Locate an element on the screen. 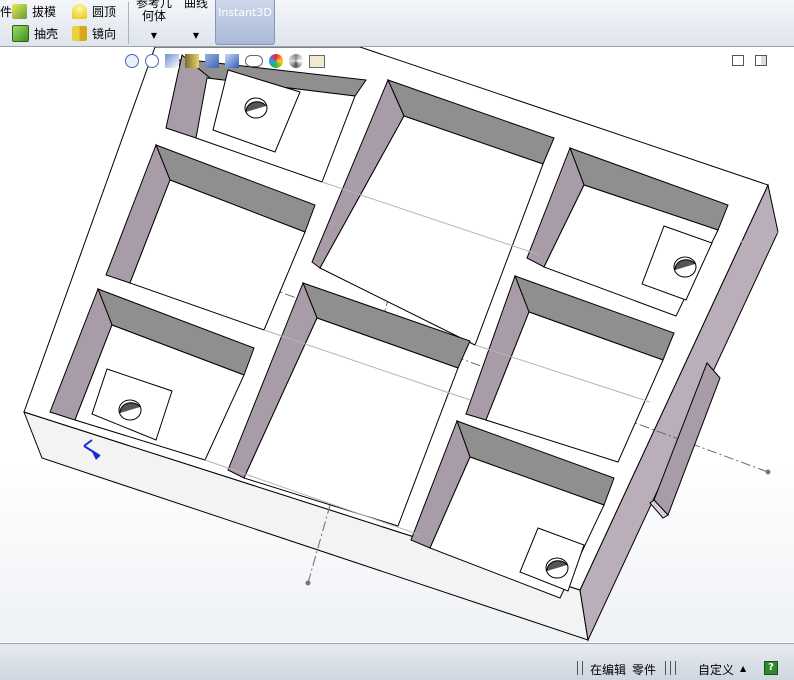 Image resolution: width=794 pixels, height=680 pixels. previous-view-icon is located at coordinates (172, 61).